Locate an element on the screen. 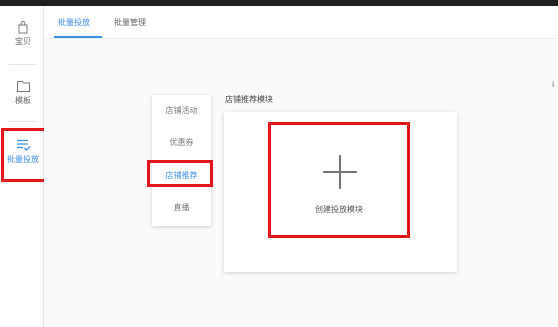 Image resolution: width=558 pixels, height=327 pixels. folder-icon is located at coordinates (23, 86).